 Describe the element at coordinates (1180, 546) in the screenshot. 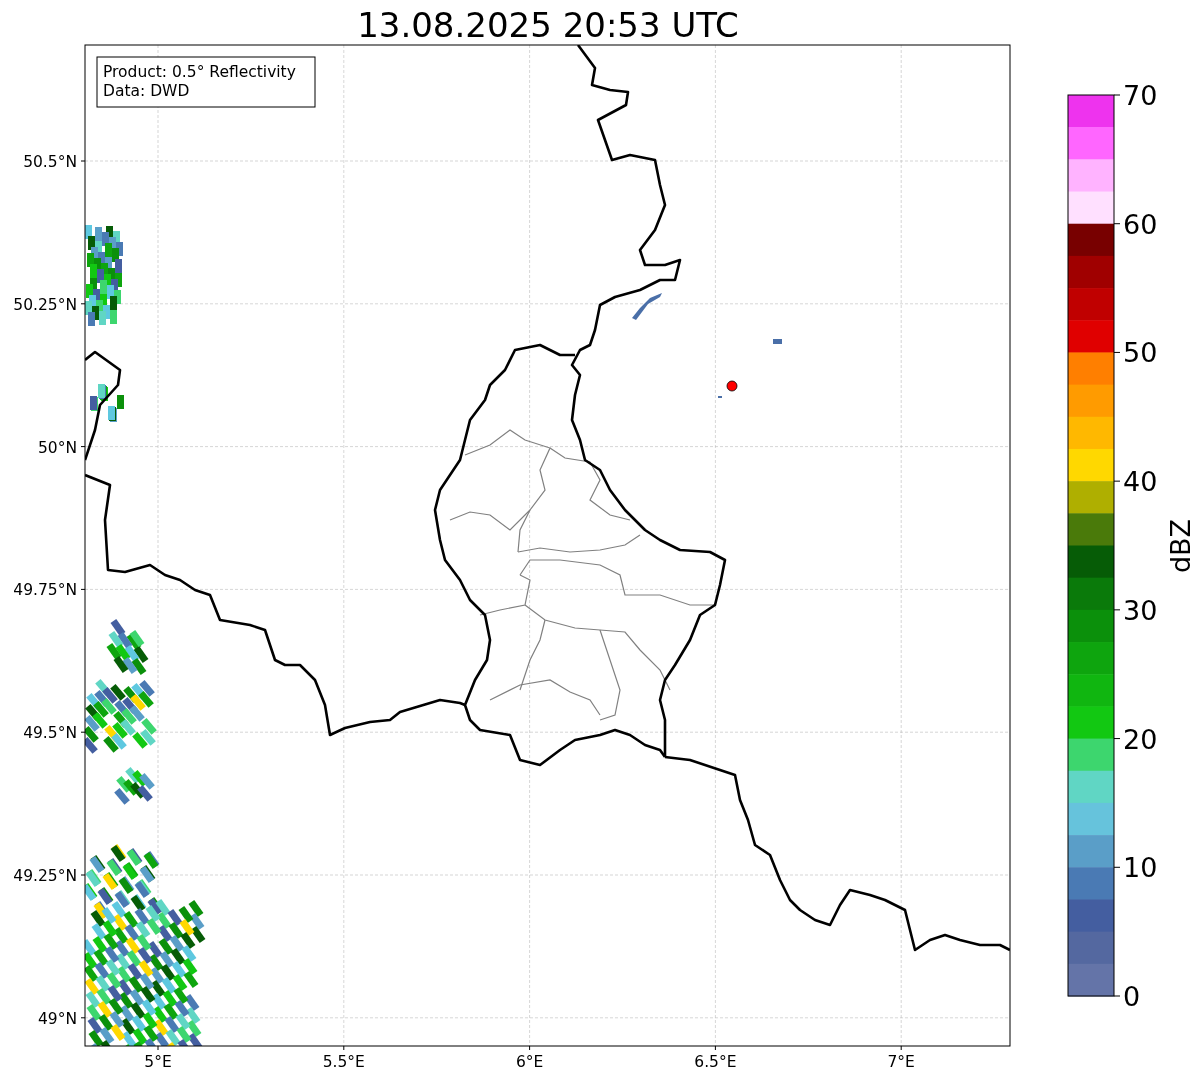

I see `colorbar-label: dBZ` at that location.